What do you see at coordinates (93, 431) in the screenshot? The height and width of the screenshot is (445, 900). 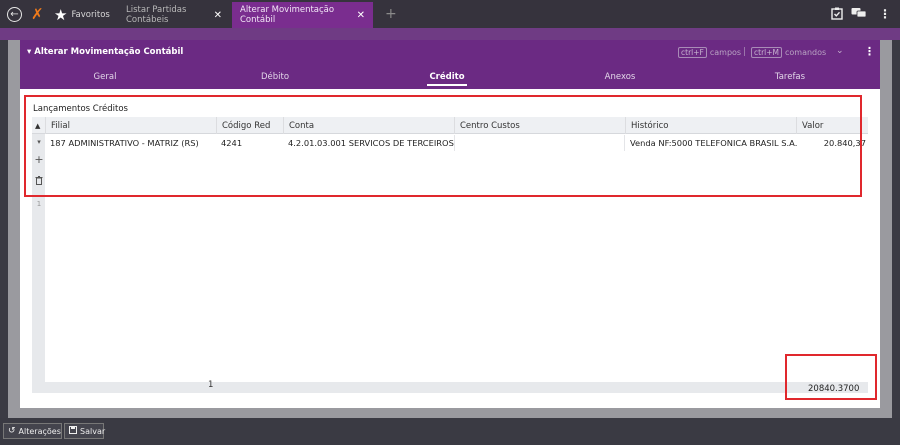 I see `save-label: Salvar` at bounding box center [93, 431].